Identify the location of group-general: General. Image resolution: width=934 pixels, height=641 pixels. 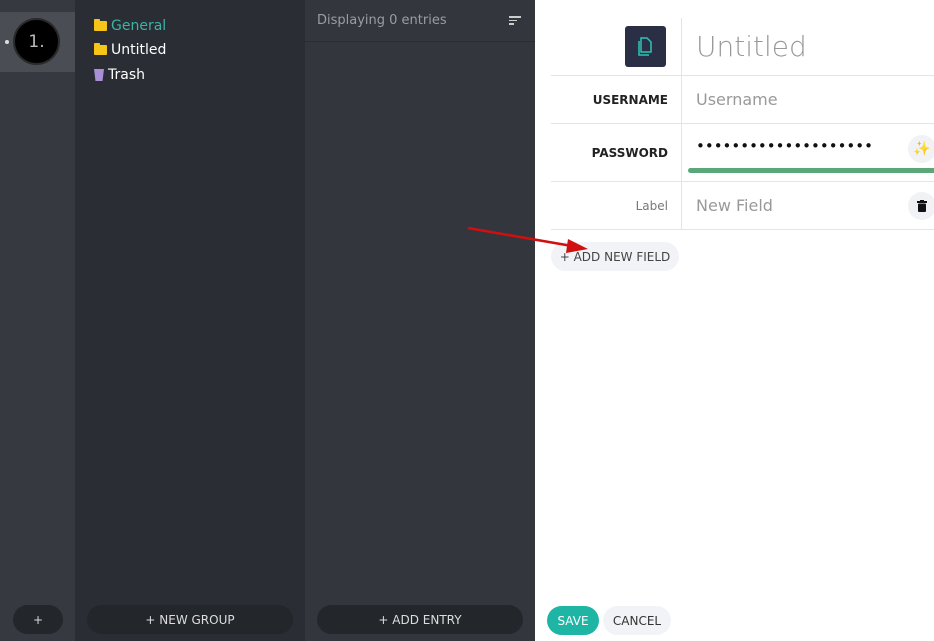
(130, 26).